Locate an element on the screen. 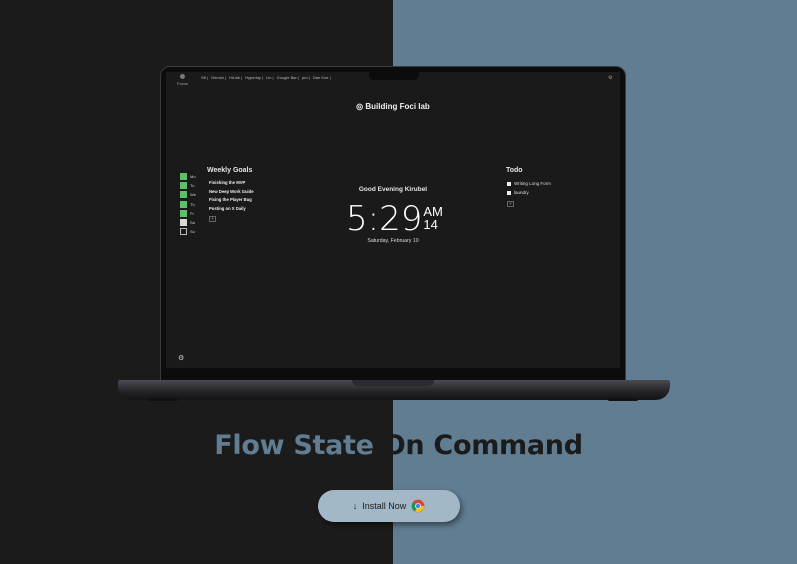  install-label: Install Now is located at coordinates (384, 506).